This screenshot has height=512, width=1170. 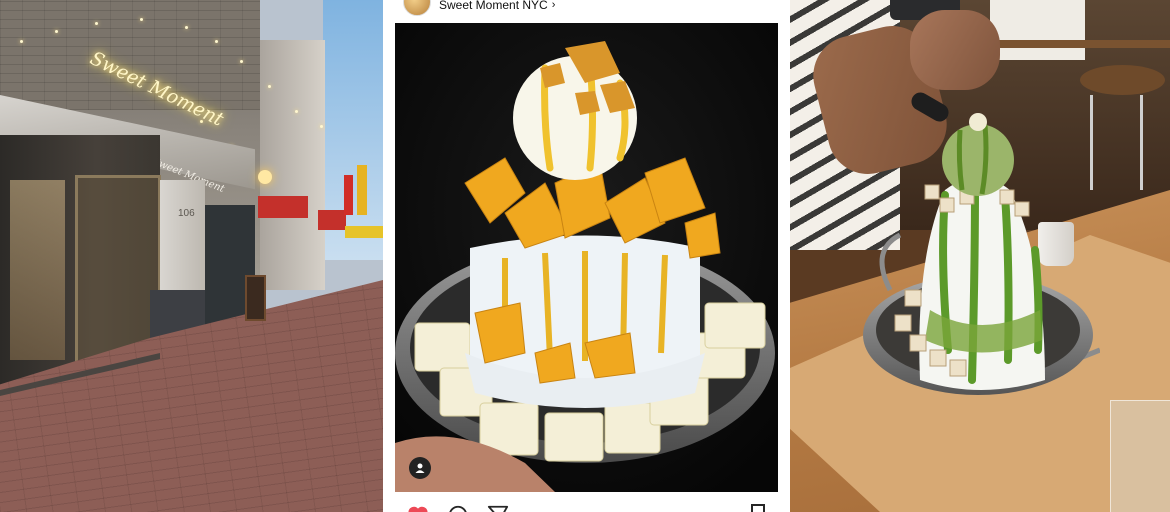 I want to click on stool-leg, so click(x=1141, y=142).